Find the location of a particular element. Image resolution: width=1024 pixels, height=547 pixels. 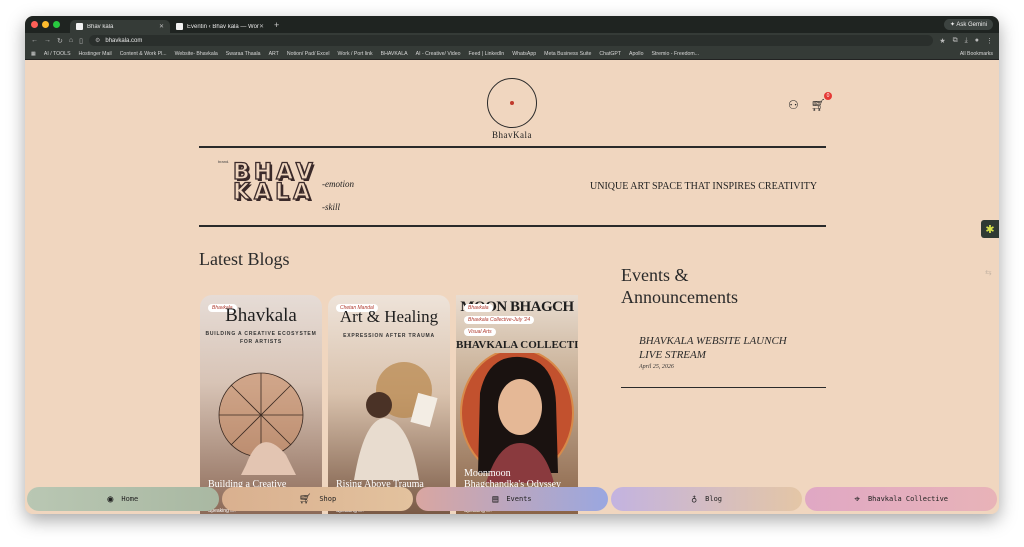

blog-card-heading: Bhavkala is located at coordinates (261, 315).